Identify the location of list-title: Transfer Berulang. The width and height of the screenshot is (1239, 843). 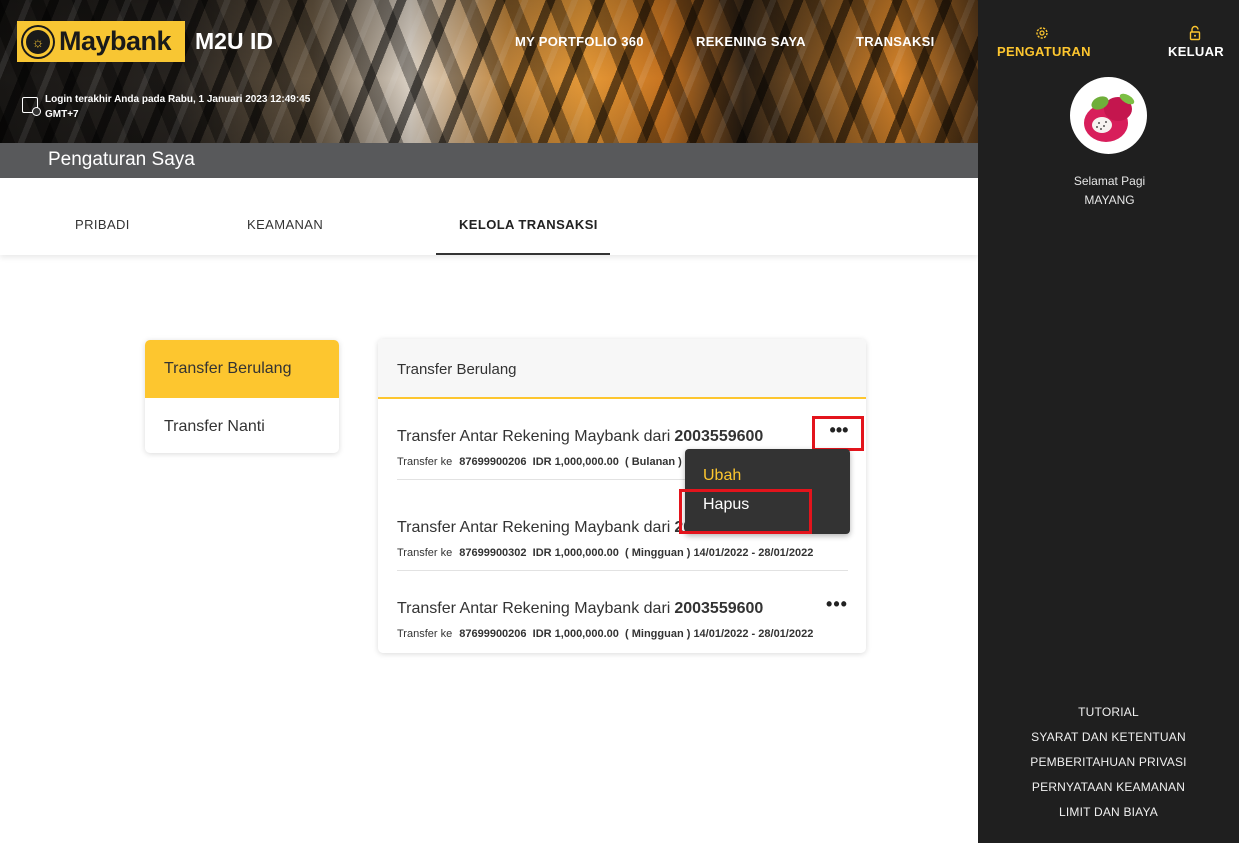
(457, 369).